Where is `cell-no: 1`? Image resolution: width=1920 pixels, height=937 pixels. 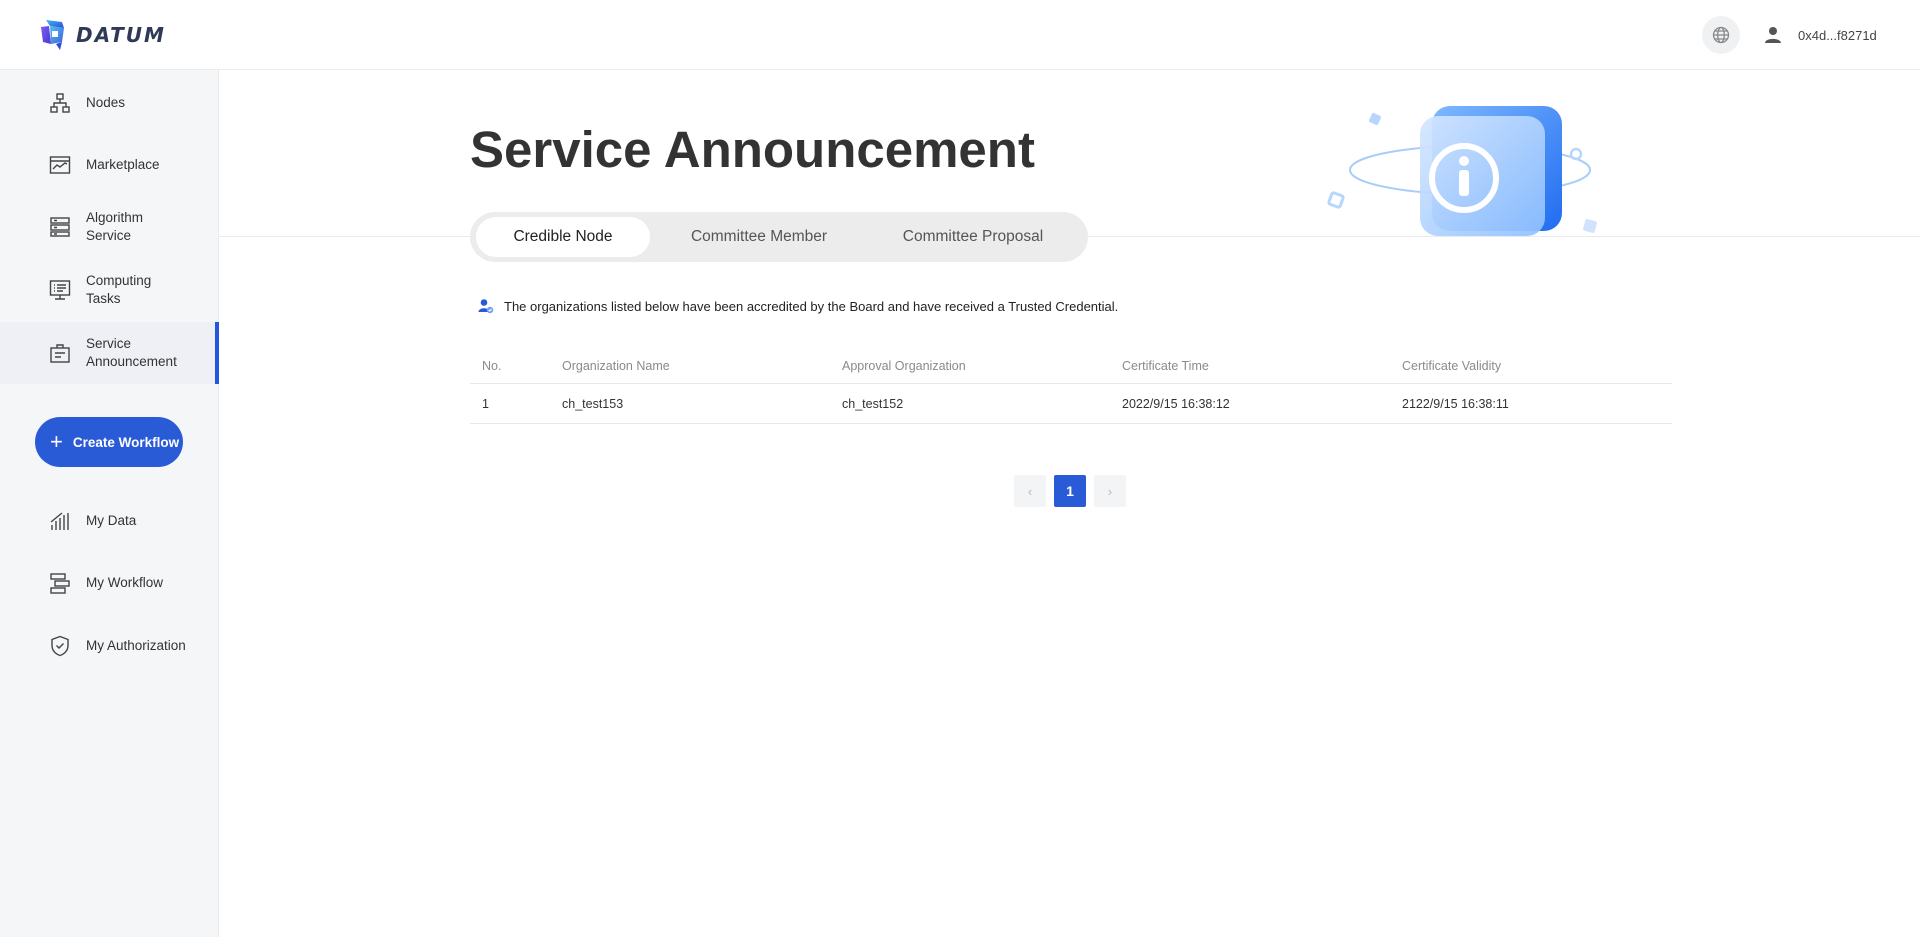 cell-no: 1 is located at coordinates (485, 403).